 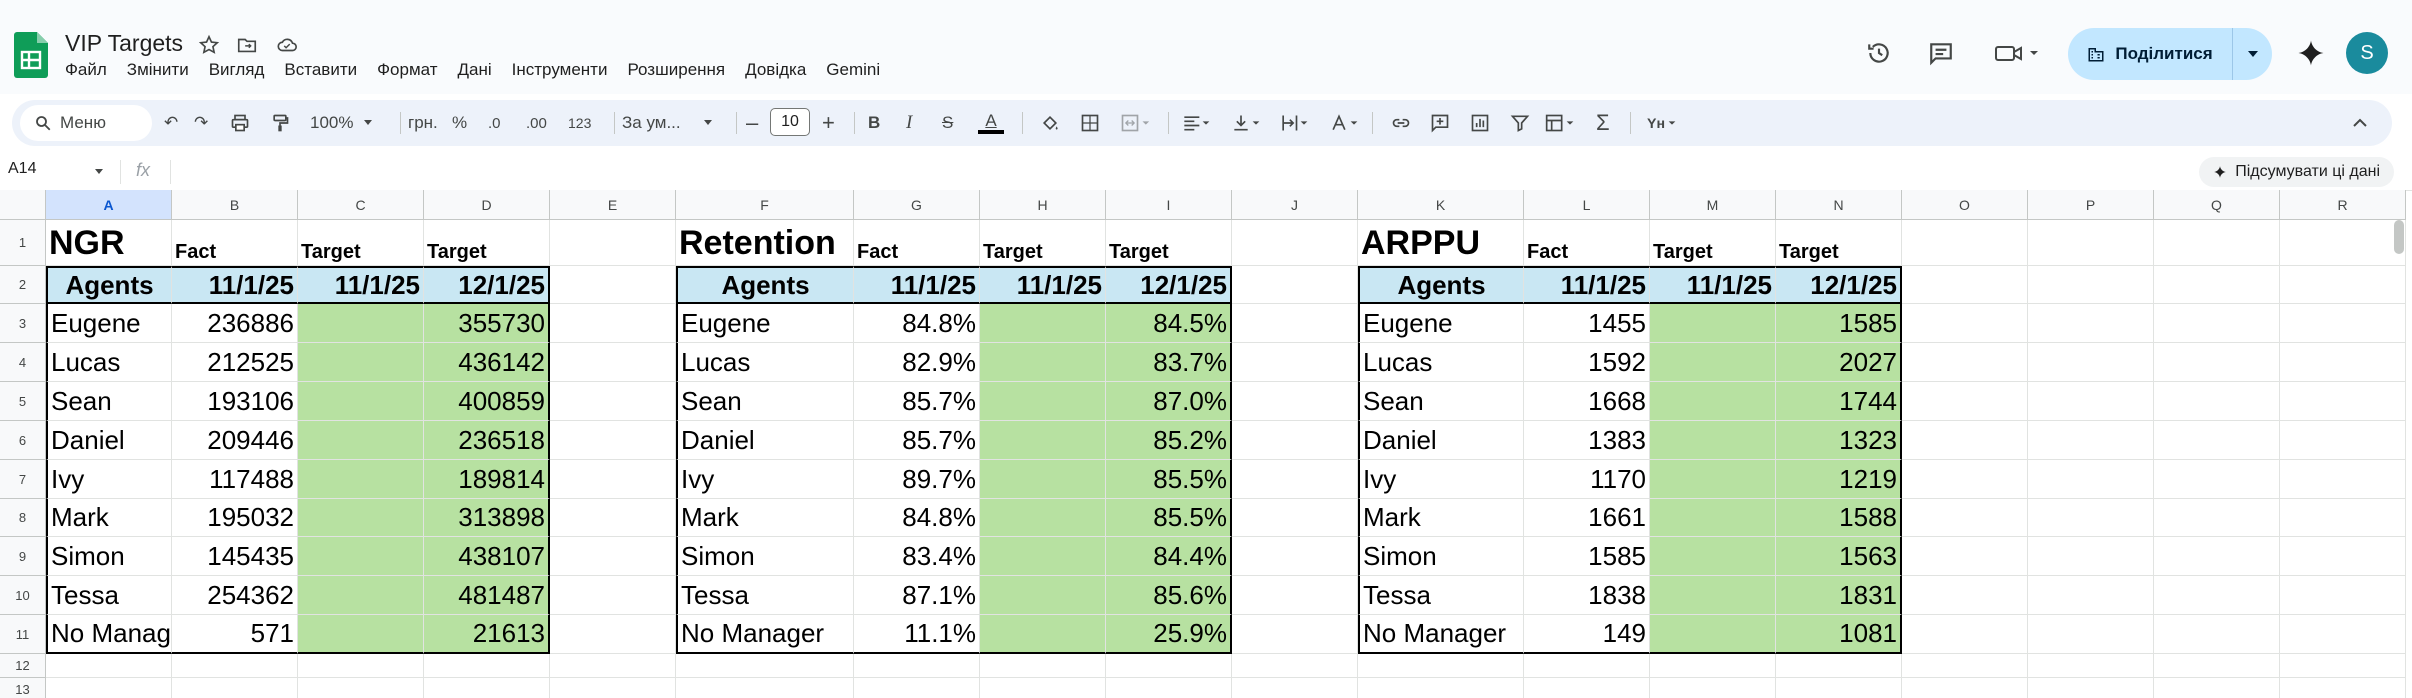 What do you see at coordinates (247, 45) in the screenshot?
I see `move-folder-icon` at bounding box center [247, 45].